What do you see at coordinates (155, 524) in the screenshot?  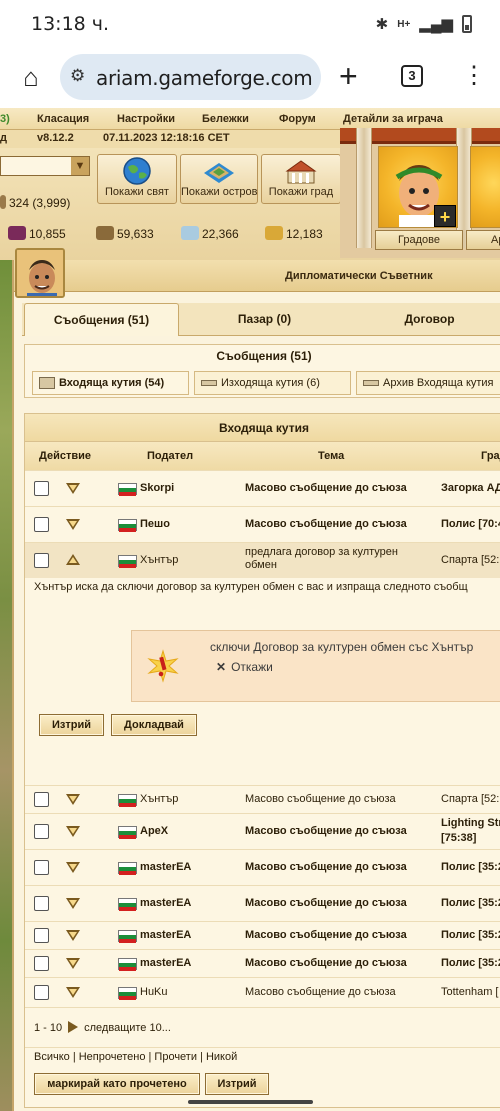 I see `sender: Пешо` at bounding box center [155, 524].